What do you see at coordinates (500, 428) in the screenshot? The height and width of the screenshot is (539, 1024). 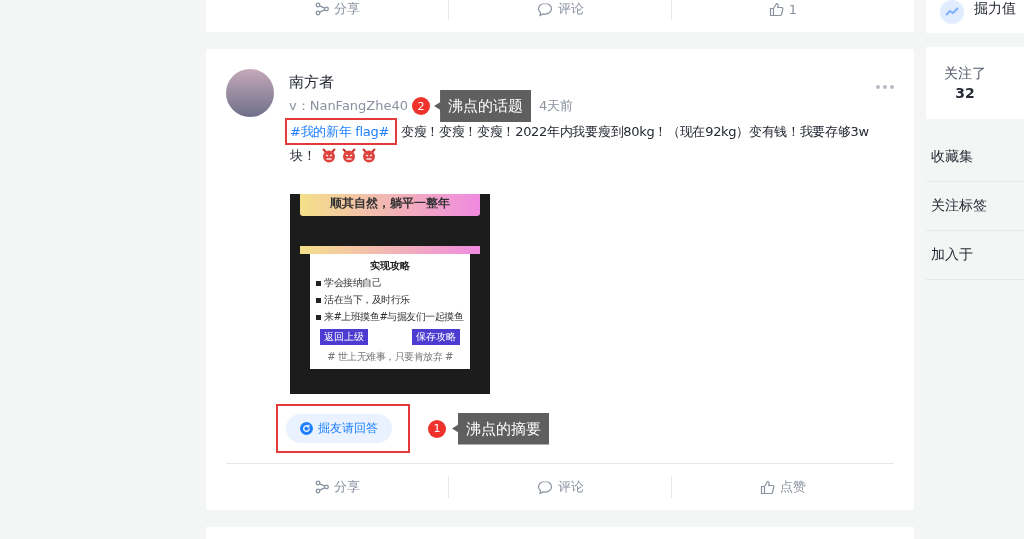 I see `annotation-label: 沸点的摘要` at bounding box center [500, 428].